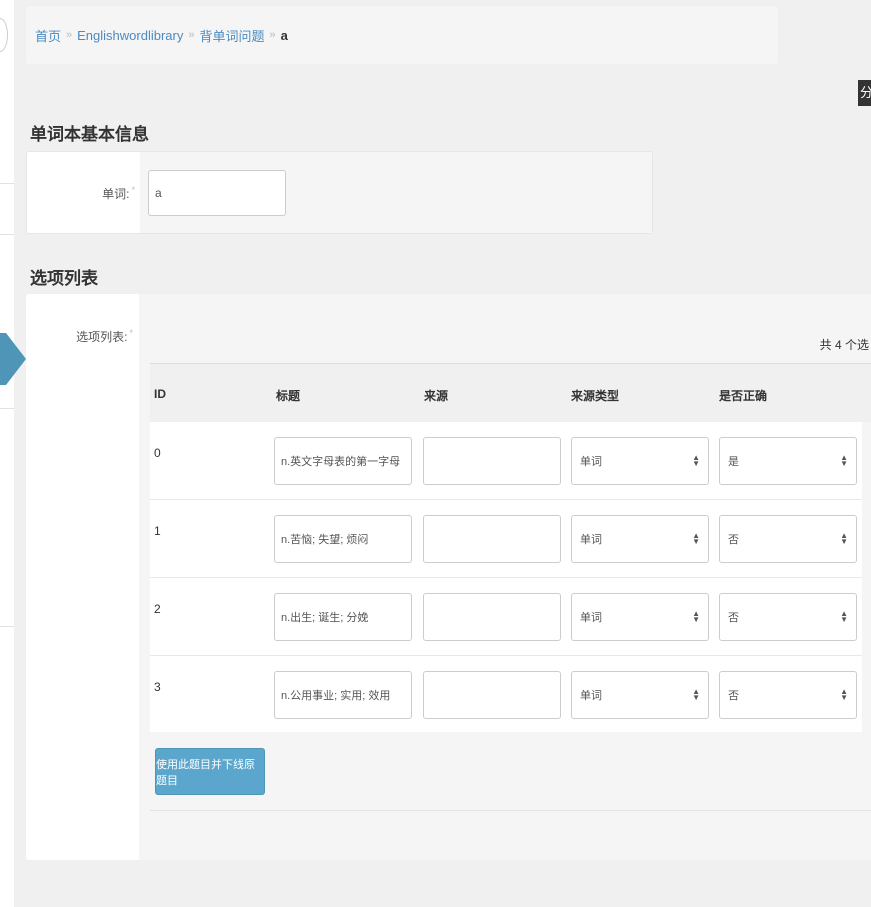  I want to click on options-count: 共 4 个选, so click(844, 345).